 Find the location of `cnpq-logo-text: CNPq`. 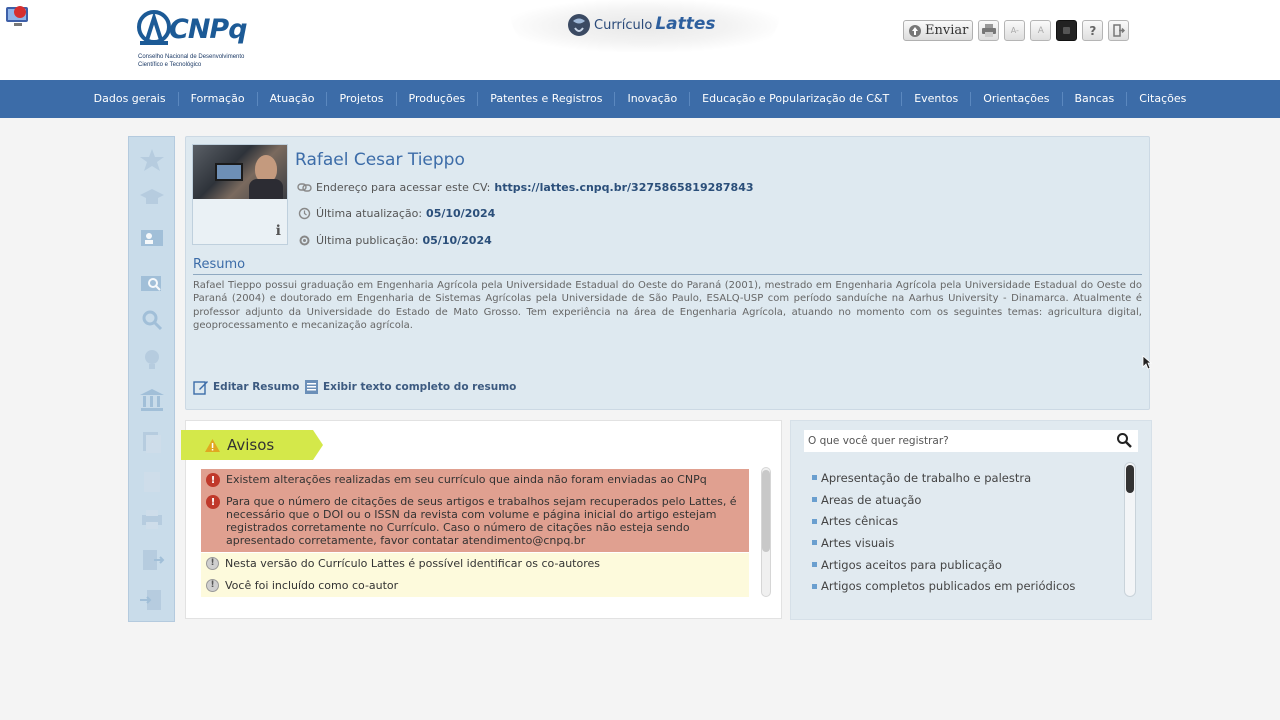

cnpq-logo-text: CNPq is located at coordinates (208, 29).